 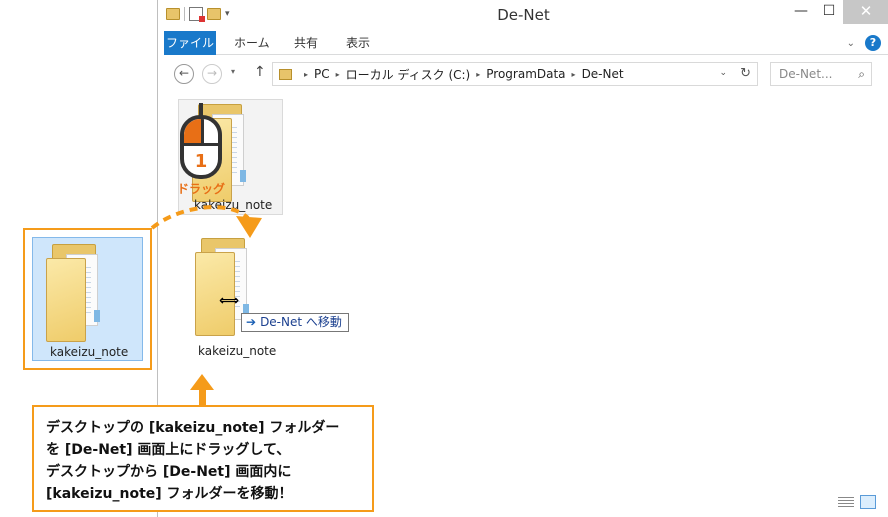 I want to click on drag-path-arrow, so click(x=200, y=217).